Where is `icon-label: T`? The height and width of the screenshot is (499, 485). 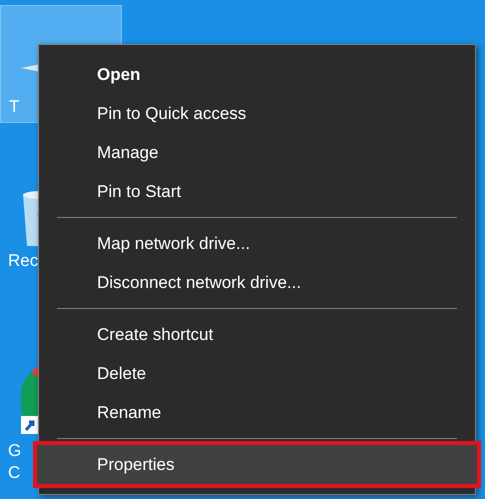
icon-label: T is located at coordinates (14, 107).